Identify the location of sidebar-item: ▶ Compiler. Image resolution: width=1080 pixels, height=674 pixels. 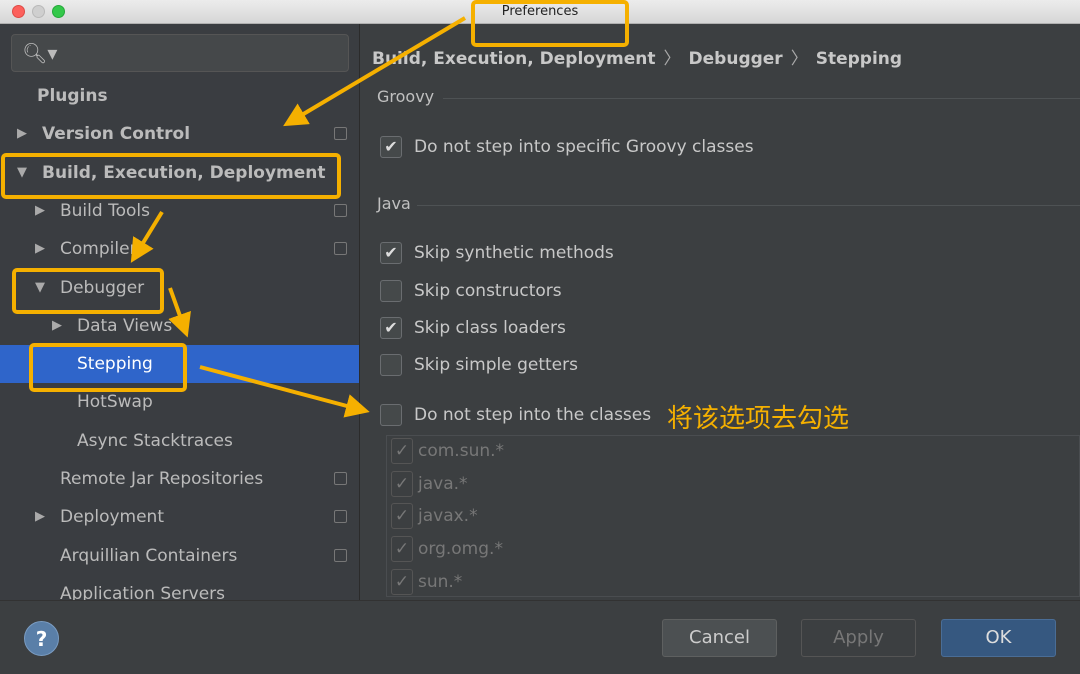
(179, 249).